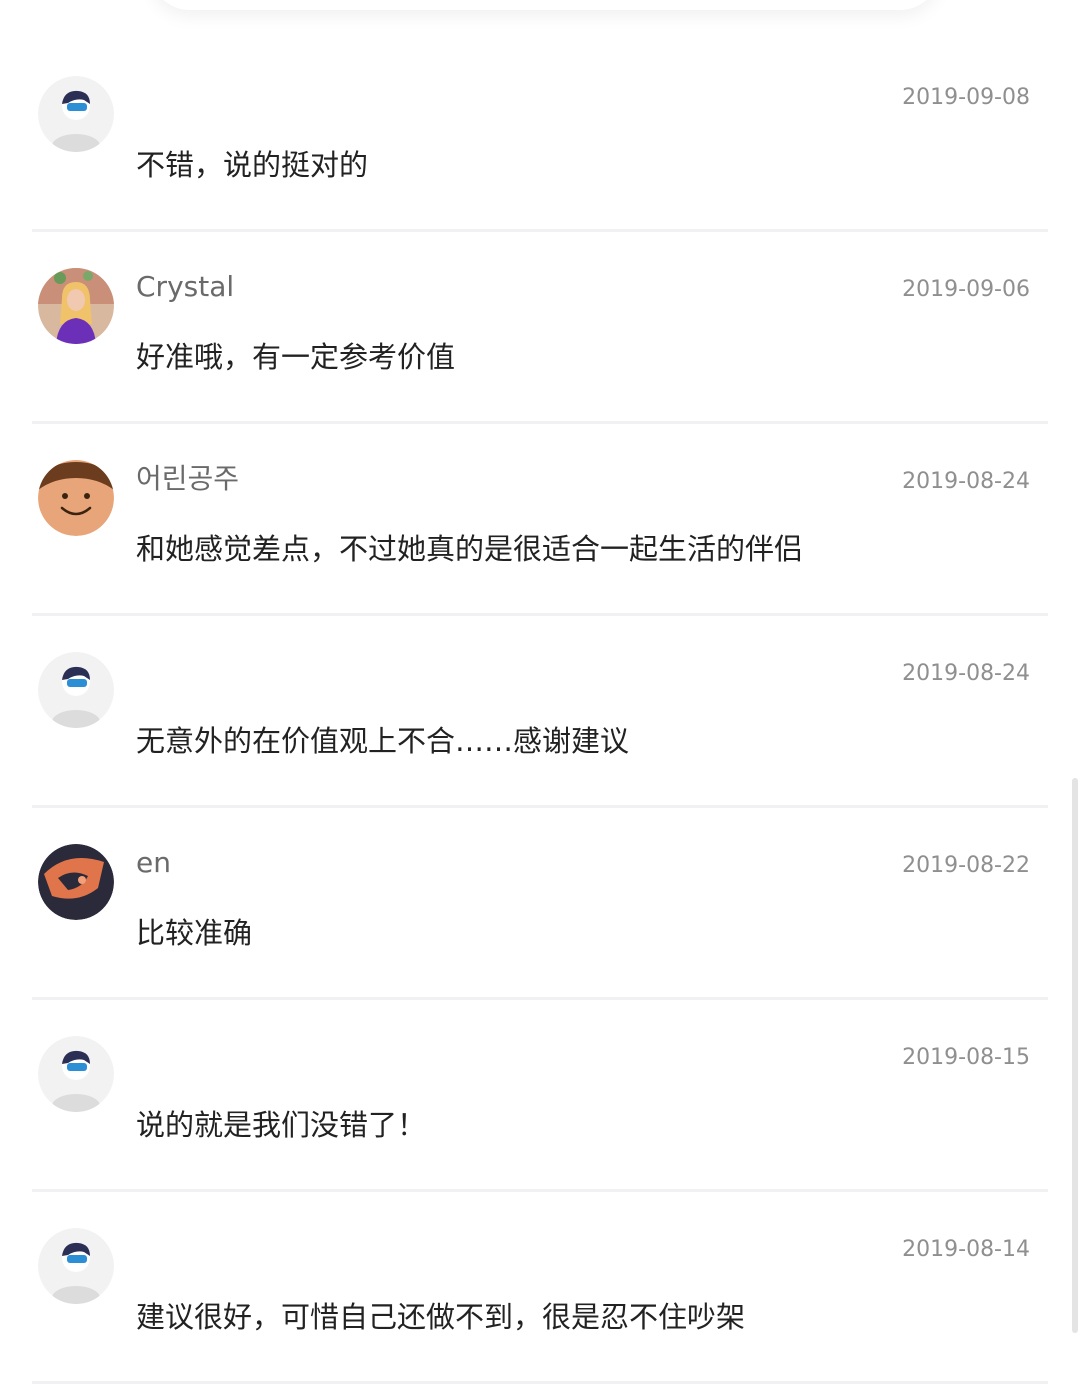 The image size is (1080, 1387). Describe the element at coordinates (966, 1249) in the screenshot. I see `comment-date: 2019-08-14` at that location.